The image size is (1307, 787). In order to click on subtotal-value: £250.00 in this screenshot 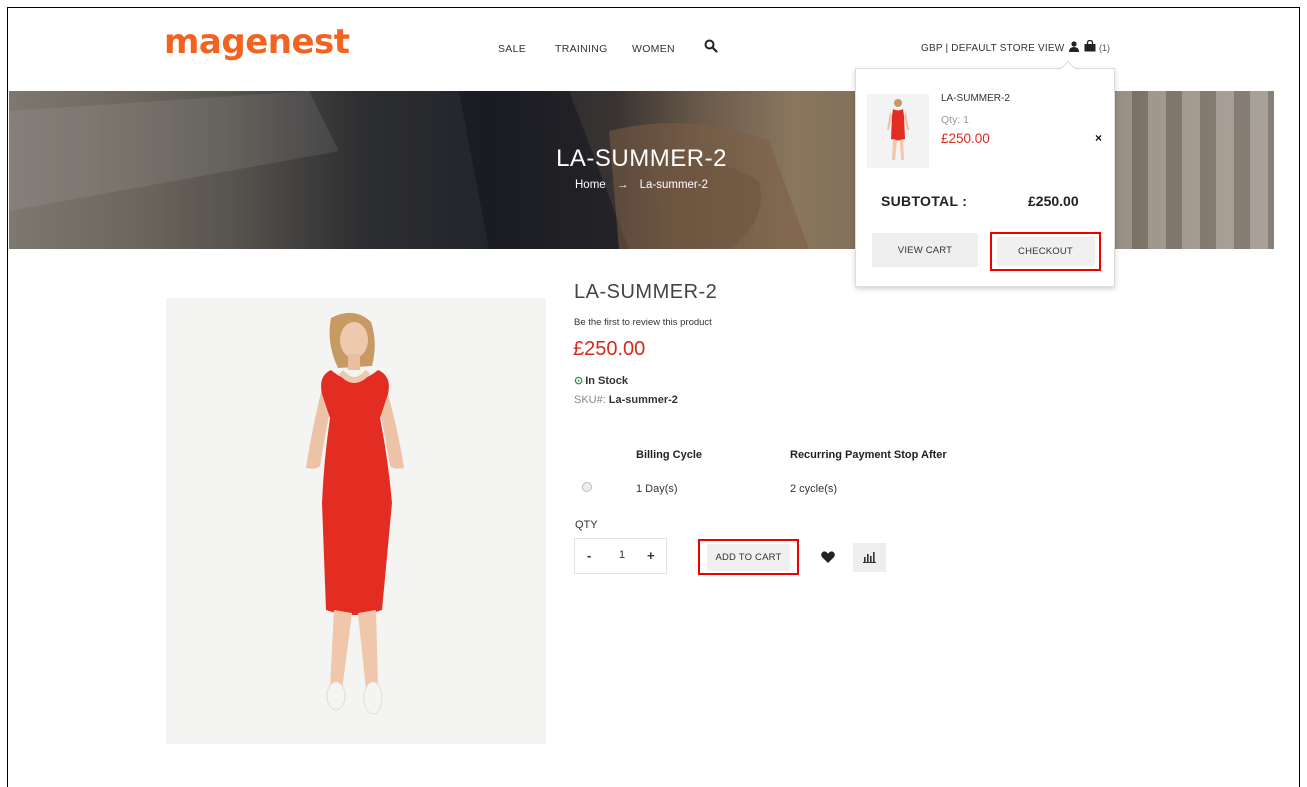, I will do `click(1053, 201)`.